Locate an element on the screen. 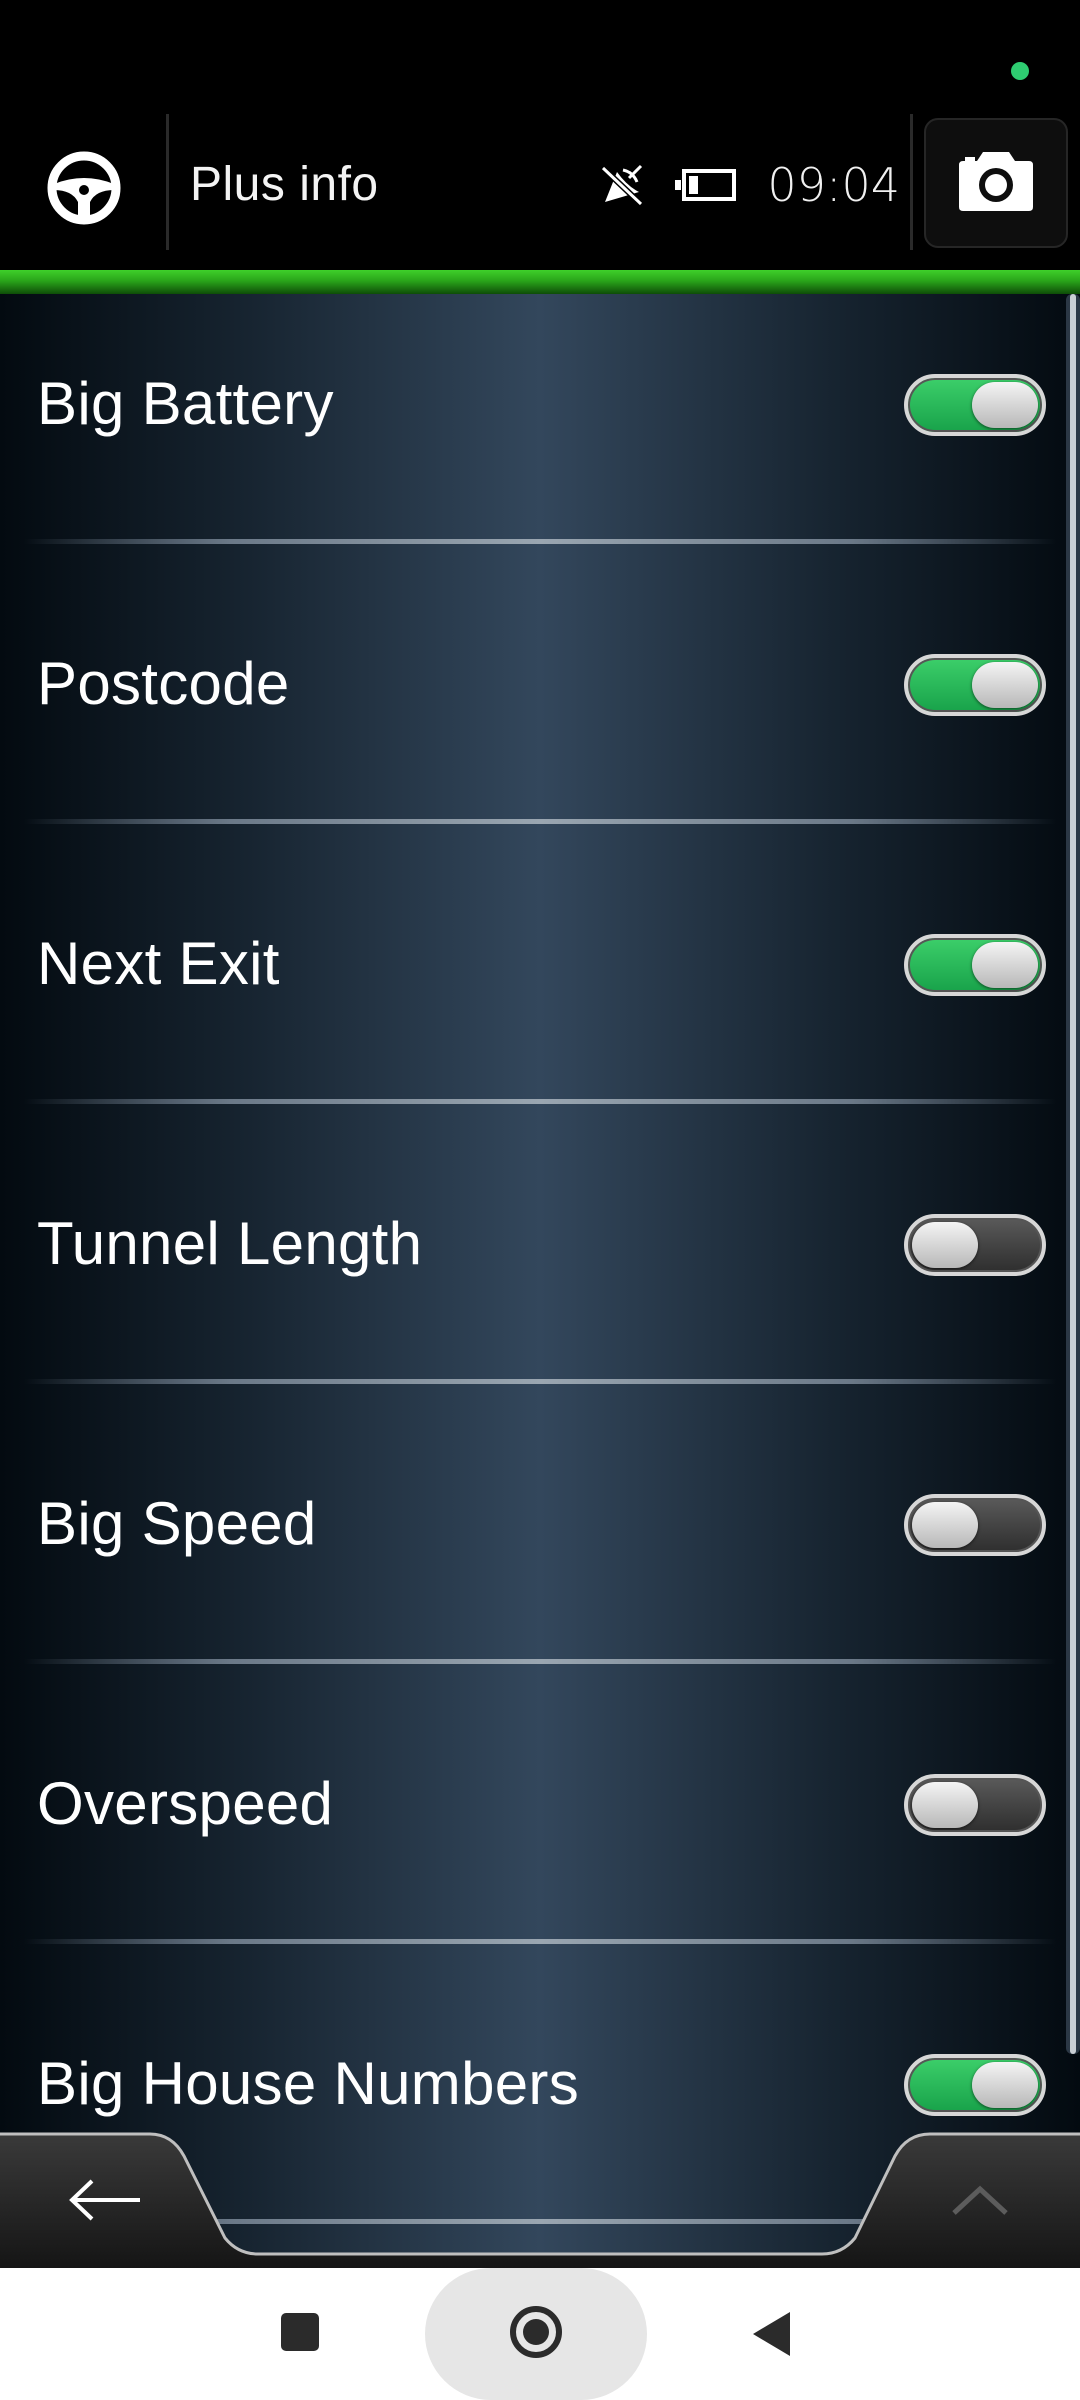 This screenshot has height=2400, width=1080. system-navigation-bar is located at coordinates (540, 2334).